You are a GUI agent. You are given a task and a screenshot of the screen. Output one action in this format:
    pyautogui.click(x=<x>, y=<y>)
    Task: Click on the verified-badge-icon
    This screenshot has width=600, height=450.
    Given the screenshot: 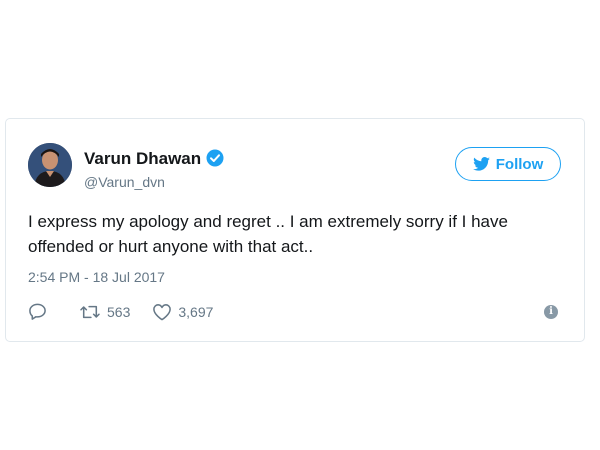 What is the action you would take?
    pyautogui.click(x=215, y=158)
    